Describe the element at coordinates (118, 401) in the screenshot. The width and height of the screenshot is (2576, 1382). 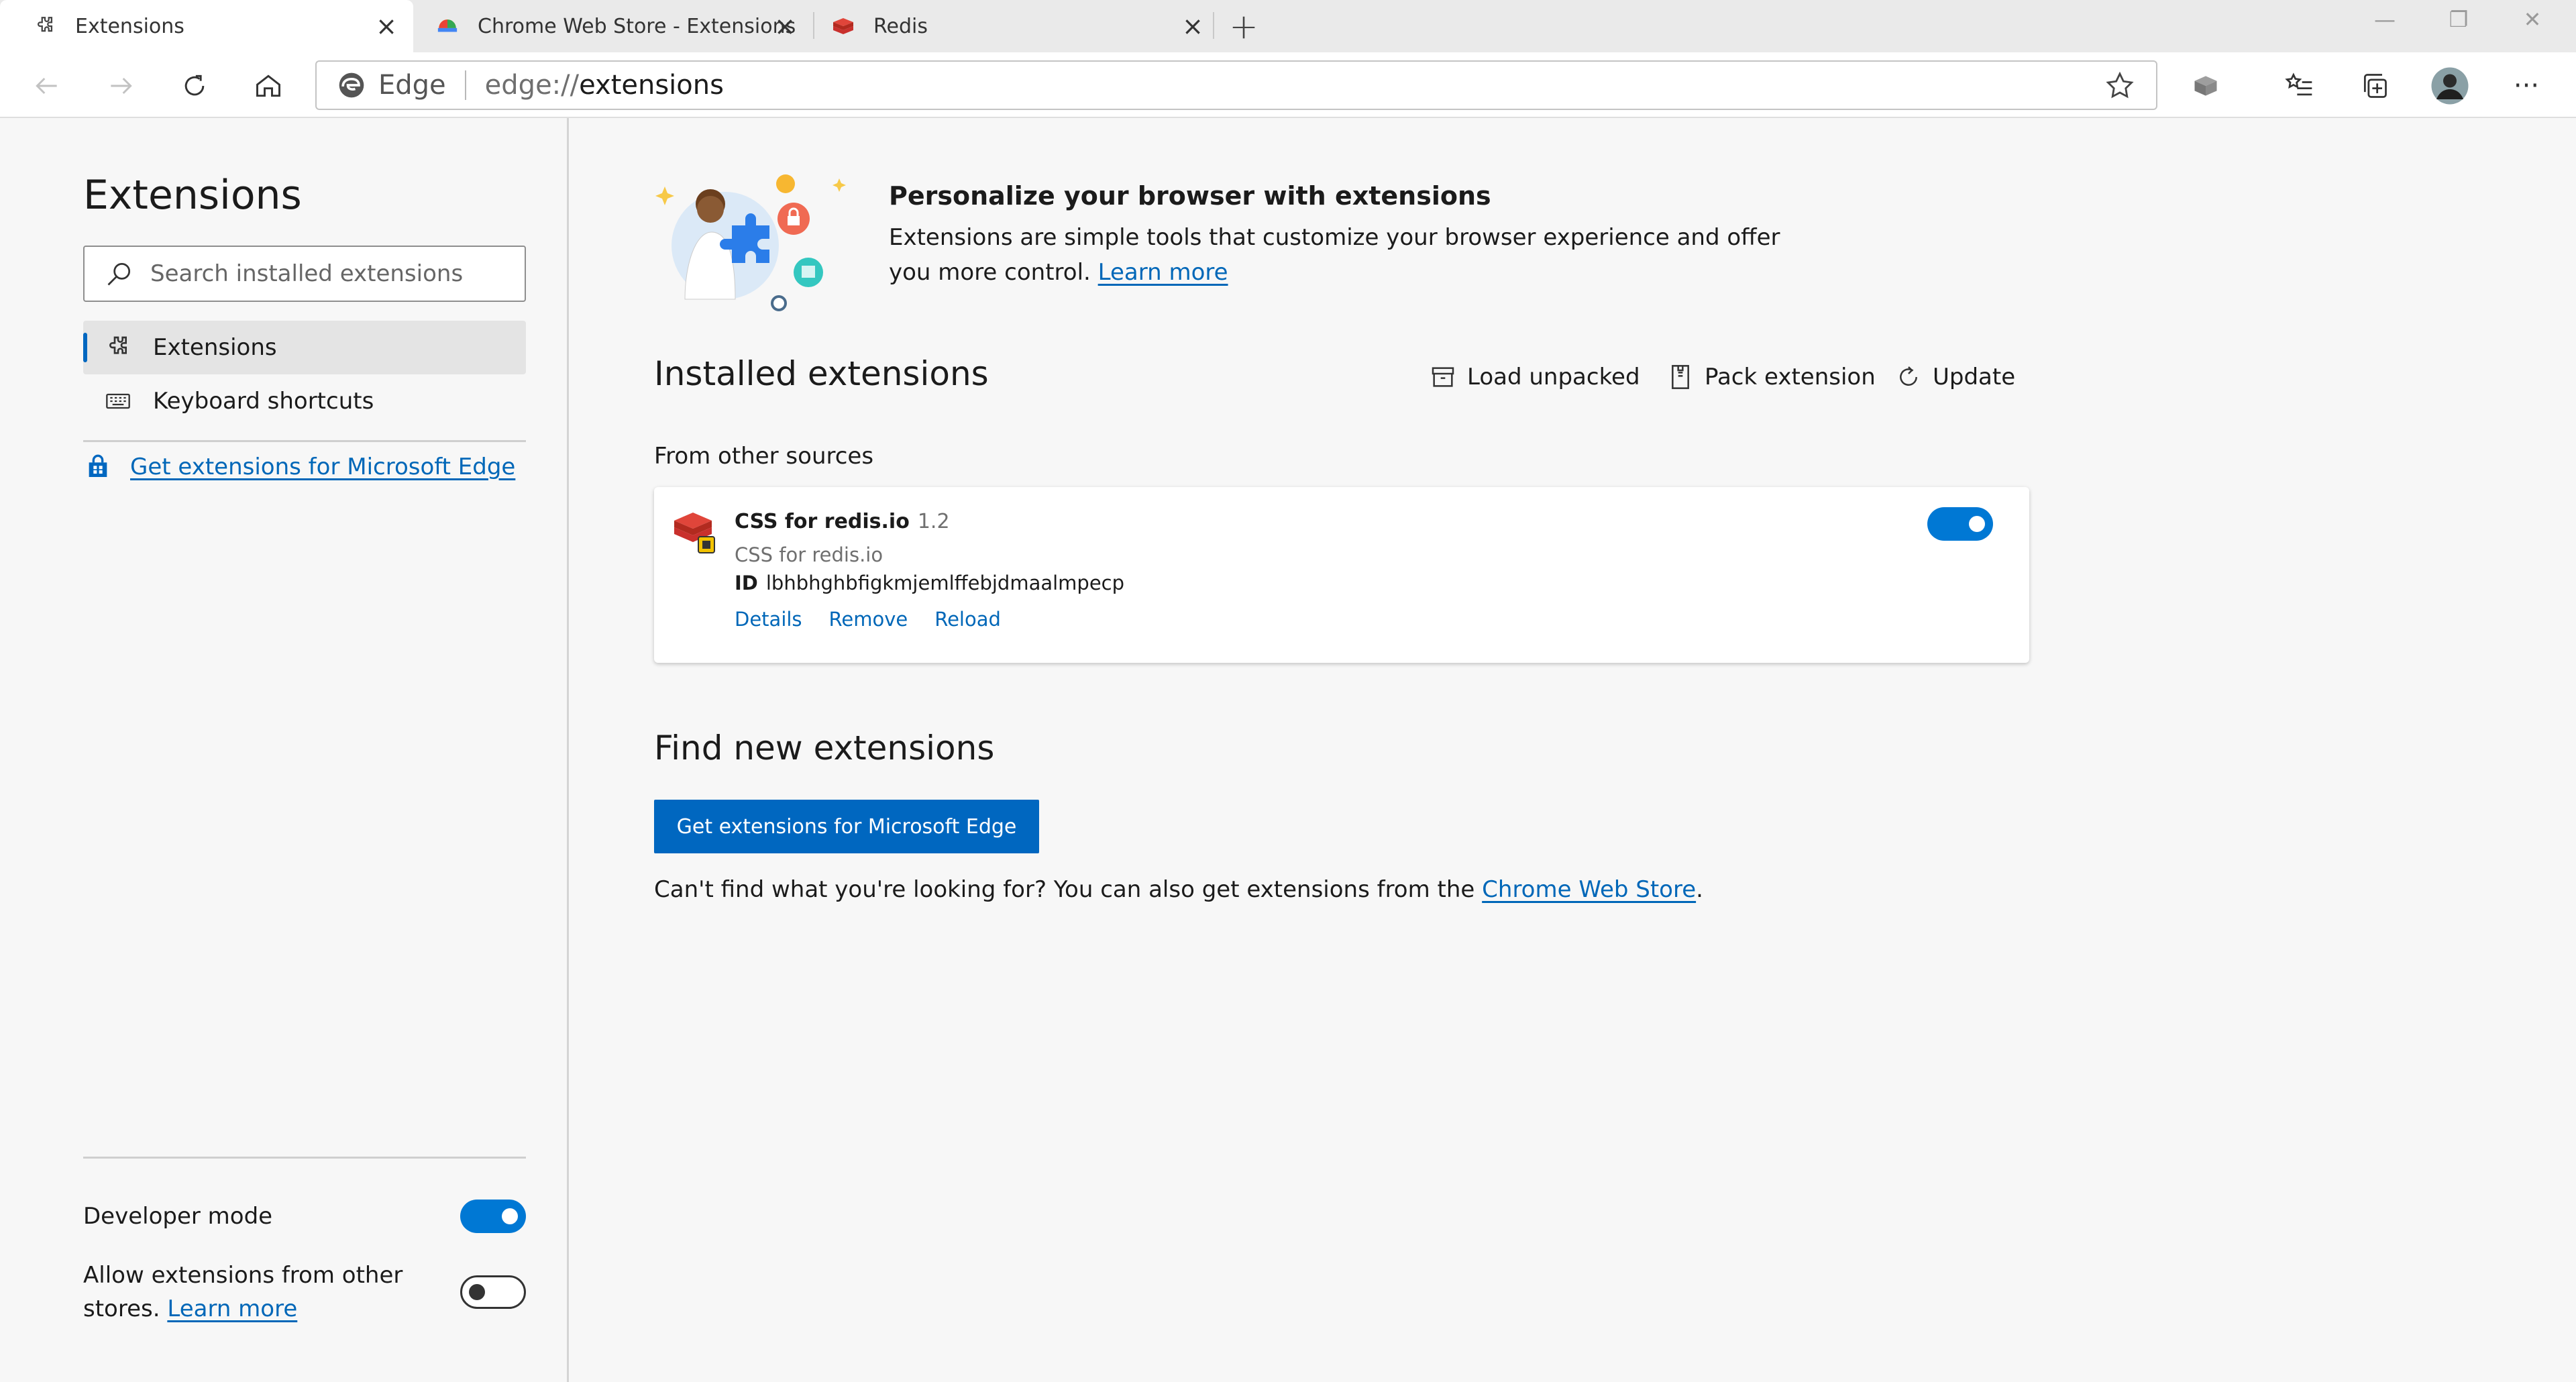
I see `keyboard-icon` at that location.